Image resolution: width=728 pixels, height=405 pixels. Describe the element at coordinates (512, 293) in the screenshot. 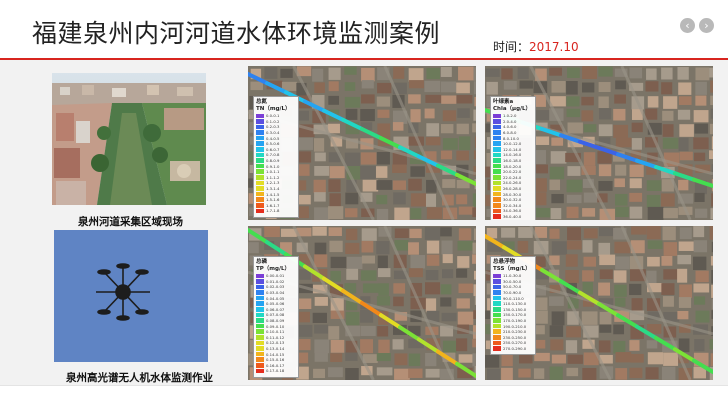

I see `legend-range: 70.0-90.0` at that location.